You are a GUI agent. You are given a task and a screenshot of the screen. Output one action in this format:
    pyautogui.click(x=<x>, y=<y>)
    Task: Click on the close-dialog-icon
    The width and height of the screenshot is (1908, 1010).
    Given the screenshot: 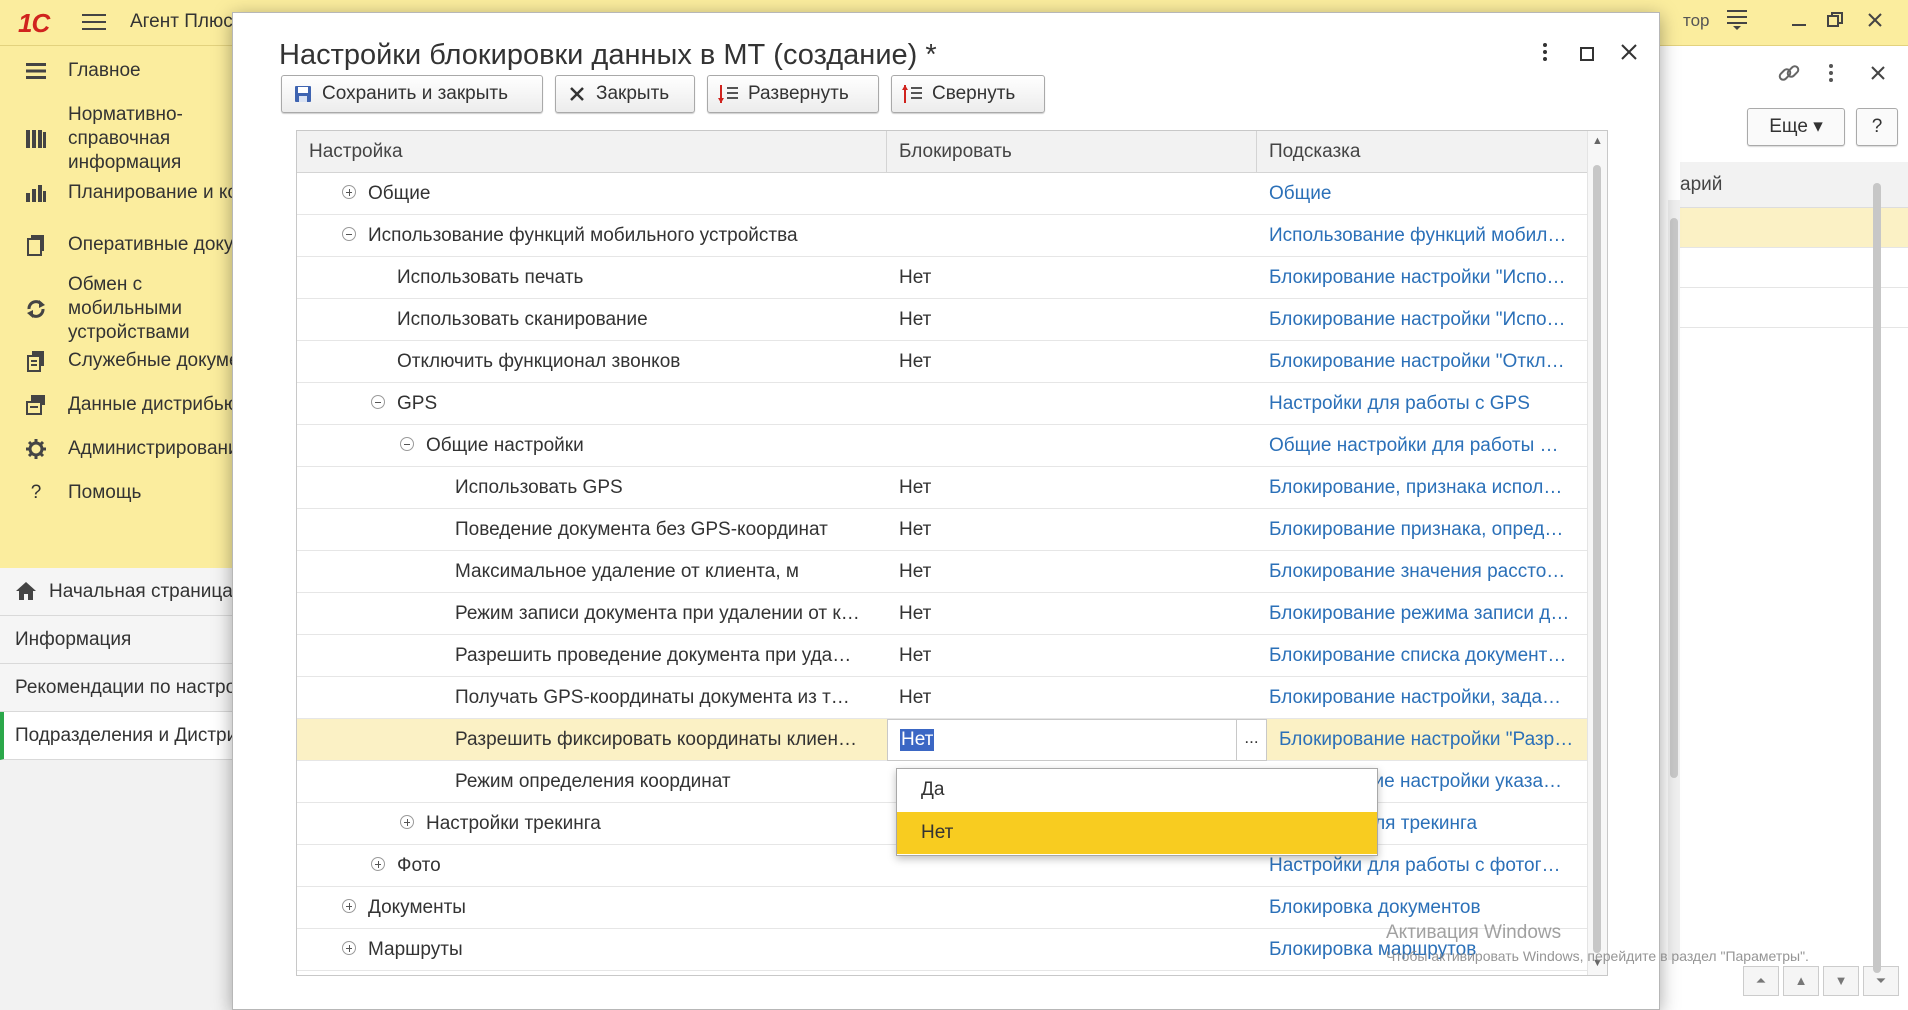 What is the action you would take?
    pyautogui.click(x=1629, y=55)
    